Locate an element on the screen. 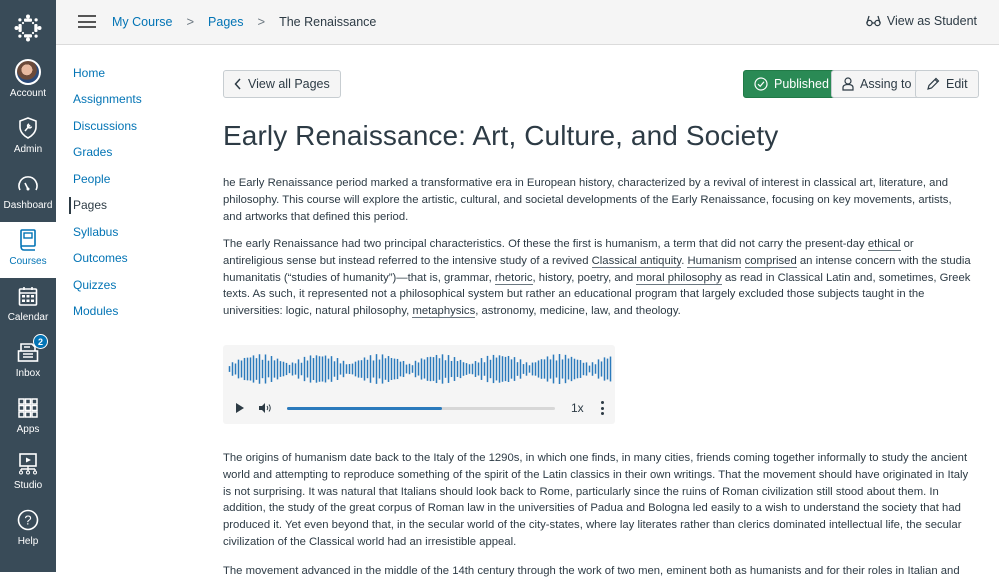 Image resolution: width=999 pixels, height=580 pixels. nav-label: Admin is located at coordinates (28, 149).